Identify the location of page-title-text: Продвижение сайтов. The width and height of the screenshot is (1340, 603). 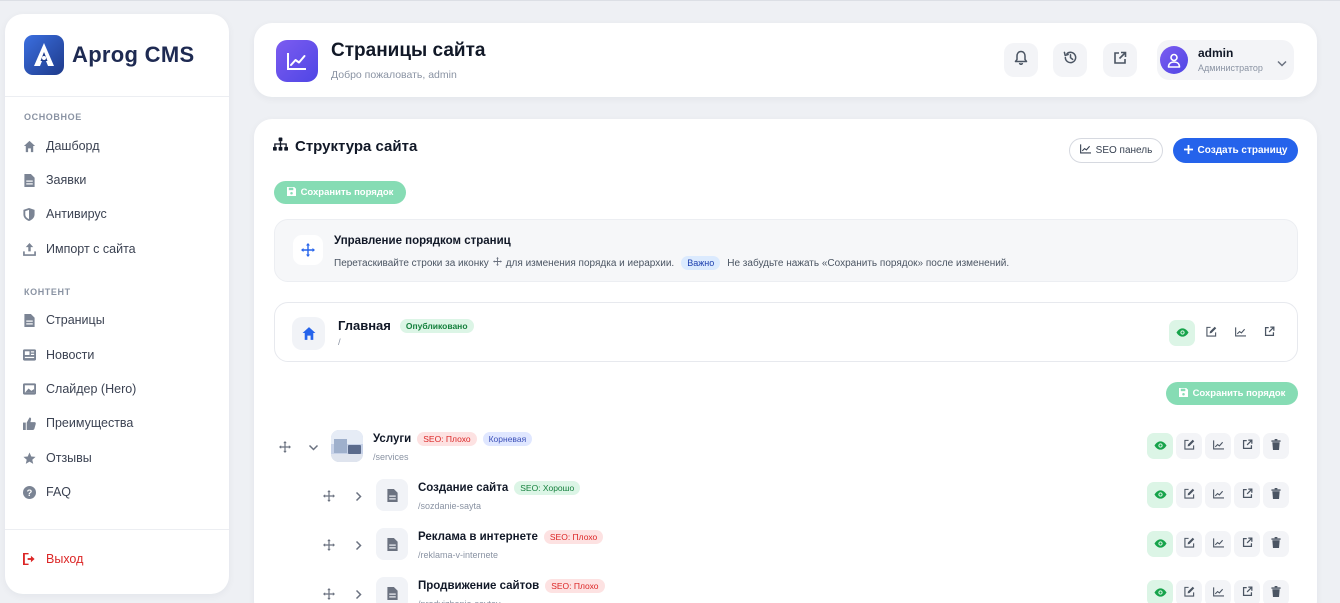
(479, 586).